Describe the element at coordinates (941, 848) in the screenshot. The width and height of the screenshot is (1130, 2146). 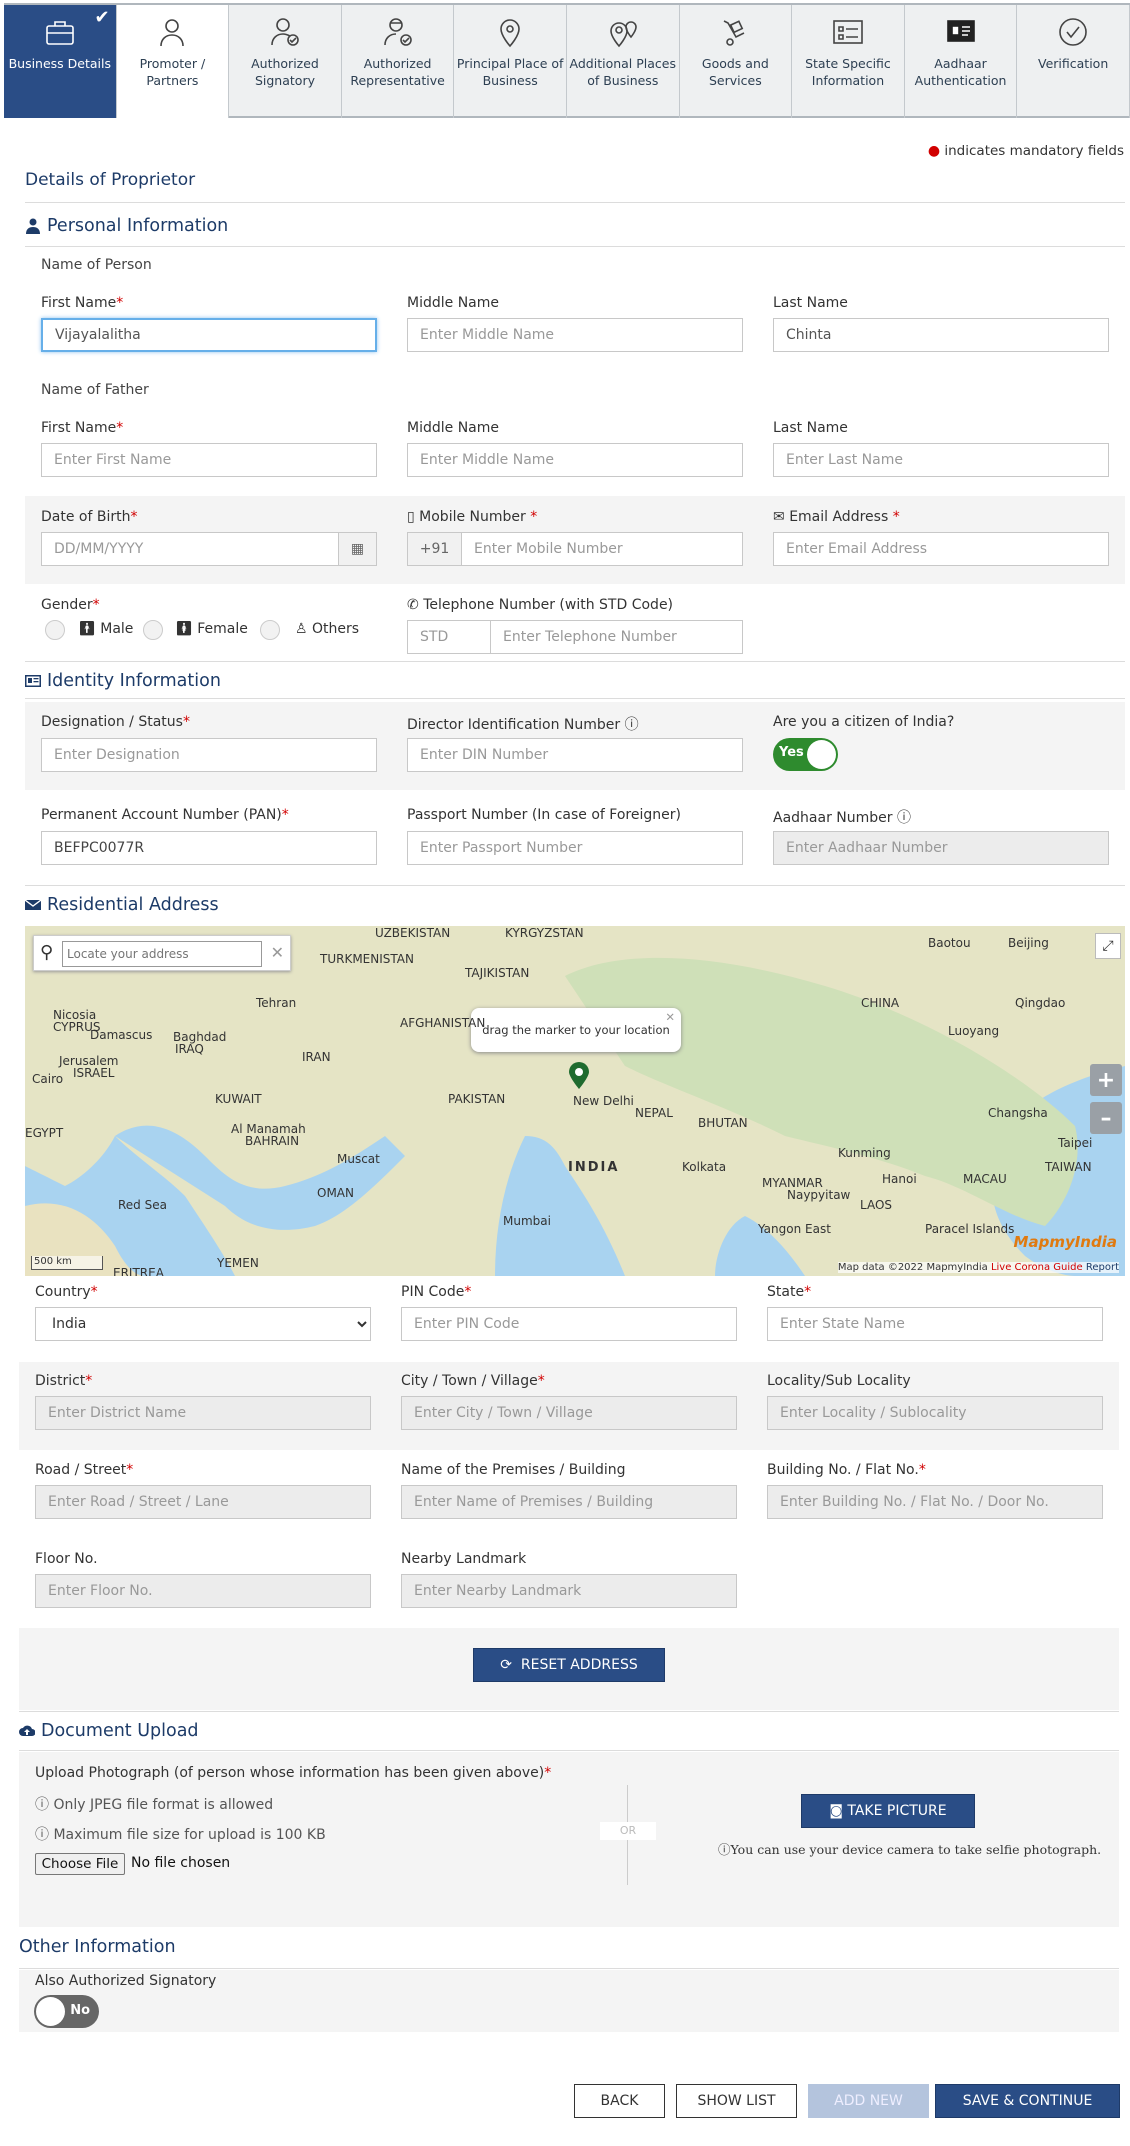
I see `aadhaar-input` at that location.